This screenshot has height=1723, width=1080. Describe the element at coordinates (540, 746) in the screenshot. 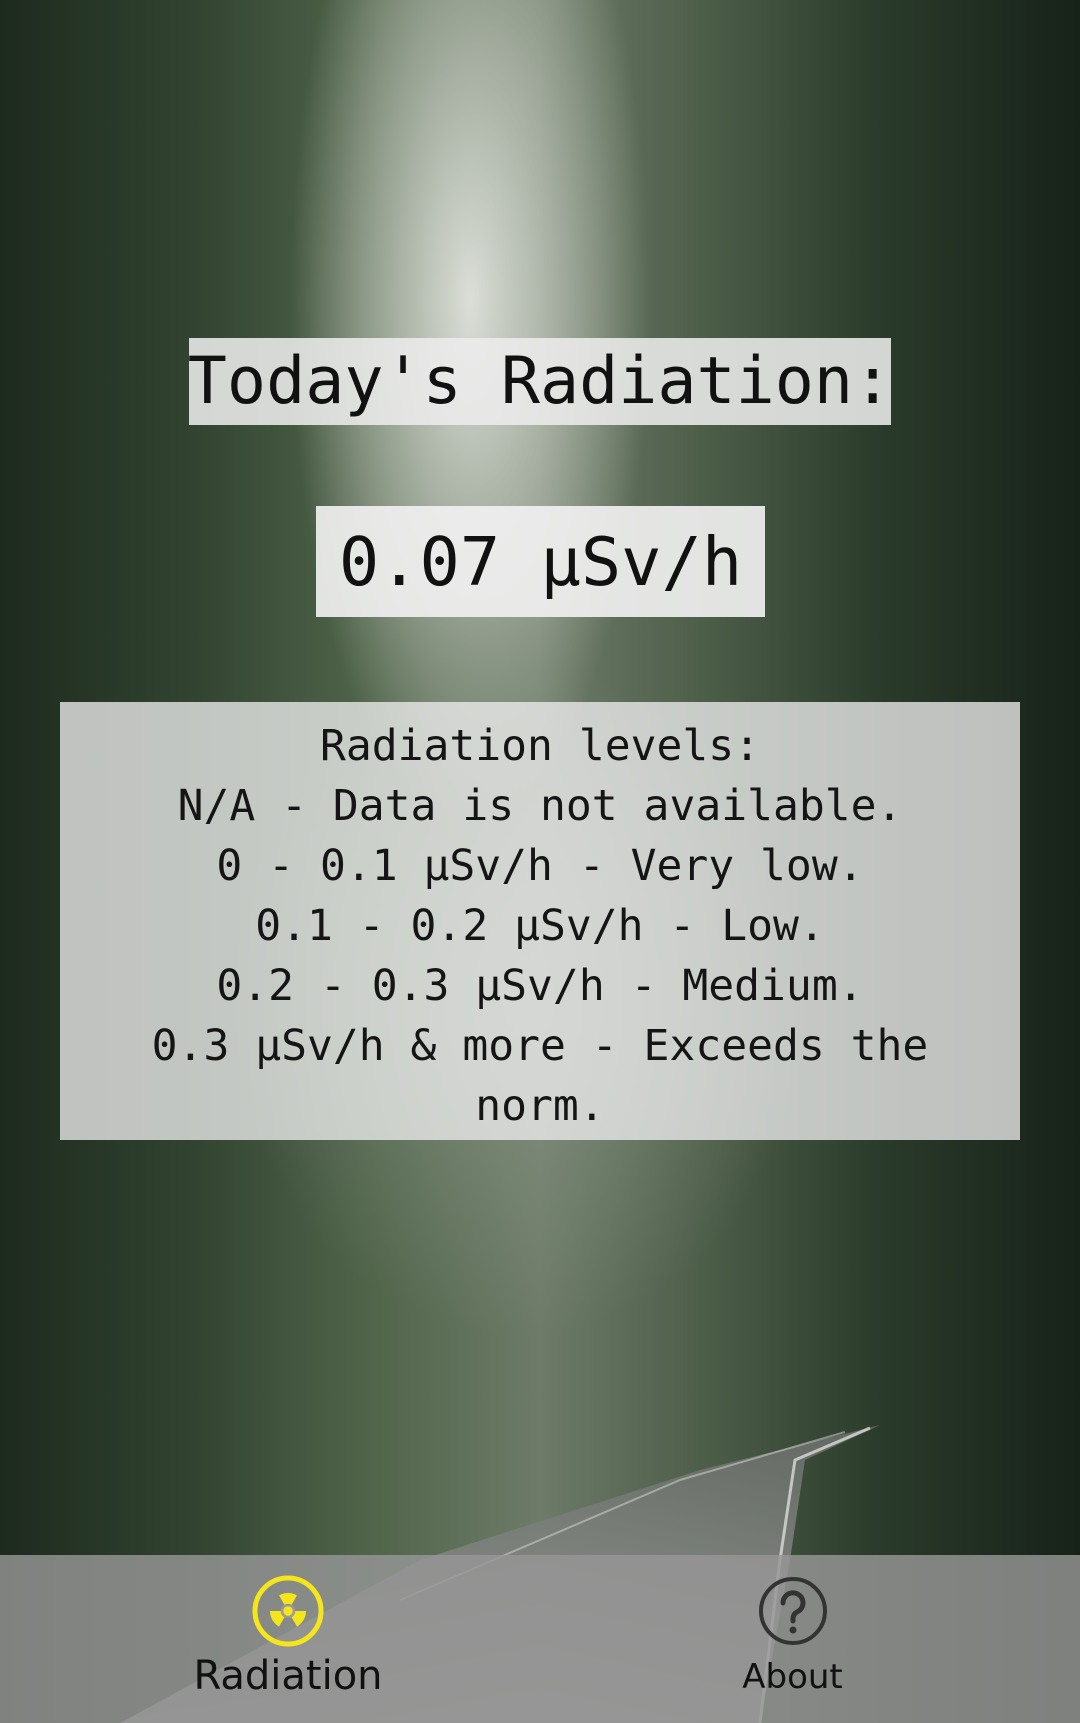

I see `levels-heading: Radiation levels:` at that location.